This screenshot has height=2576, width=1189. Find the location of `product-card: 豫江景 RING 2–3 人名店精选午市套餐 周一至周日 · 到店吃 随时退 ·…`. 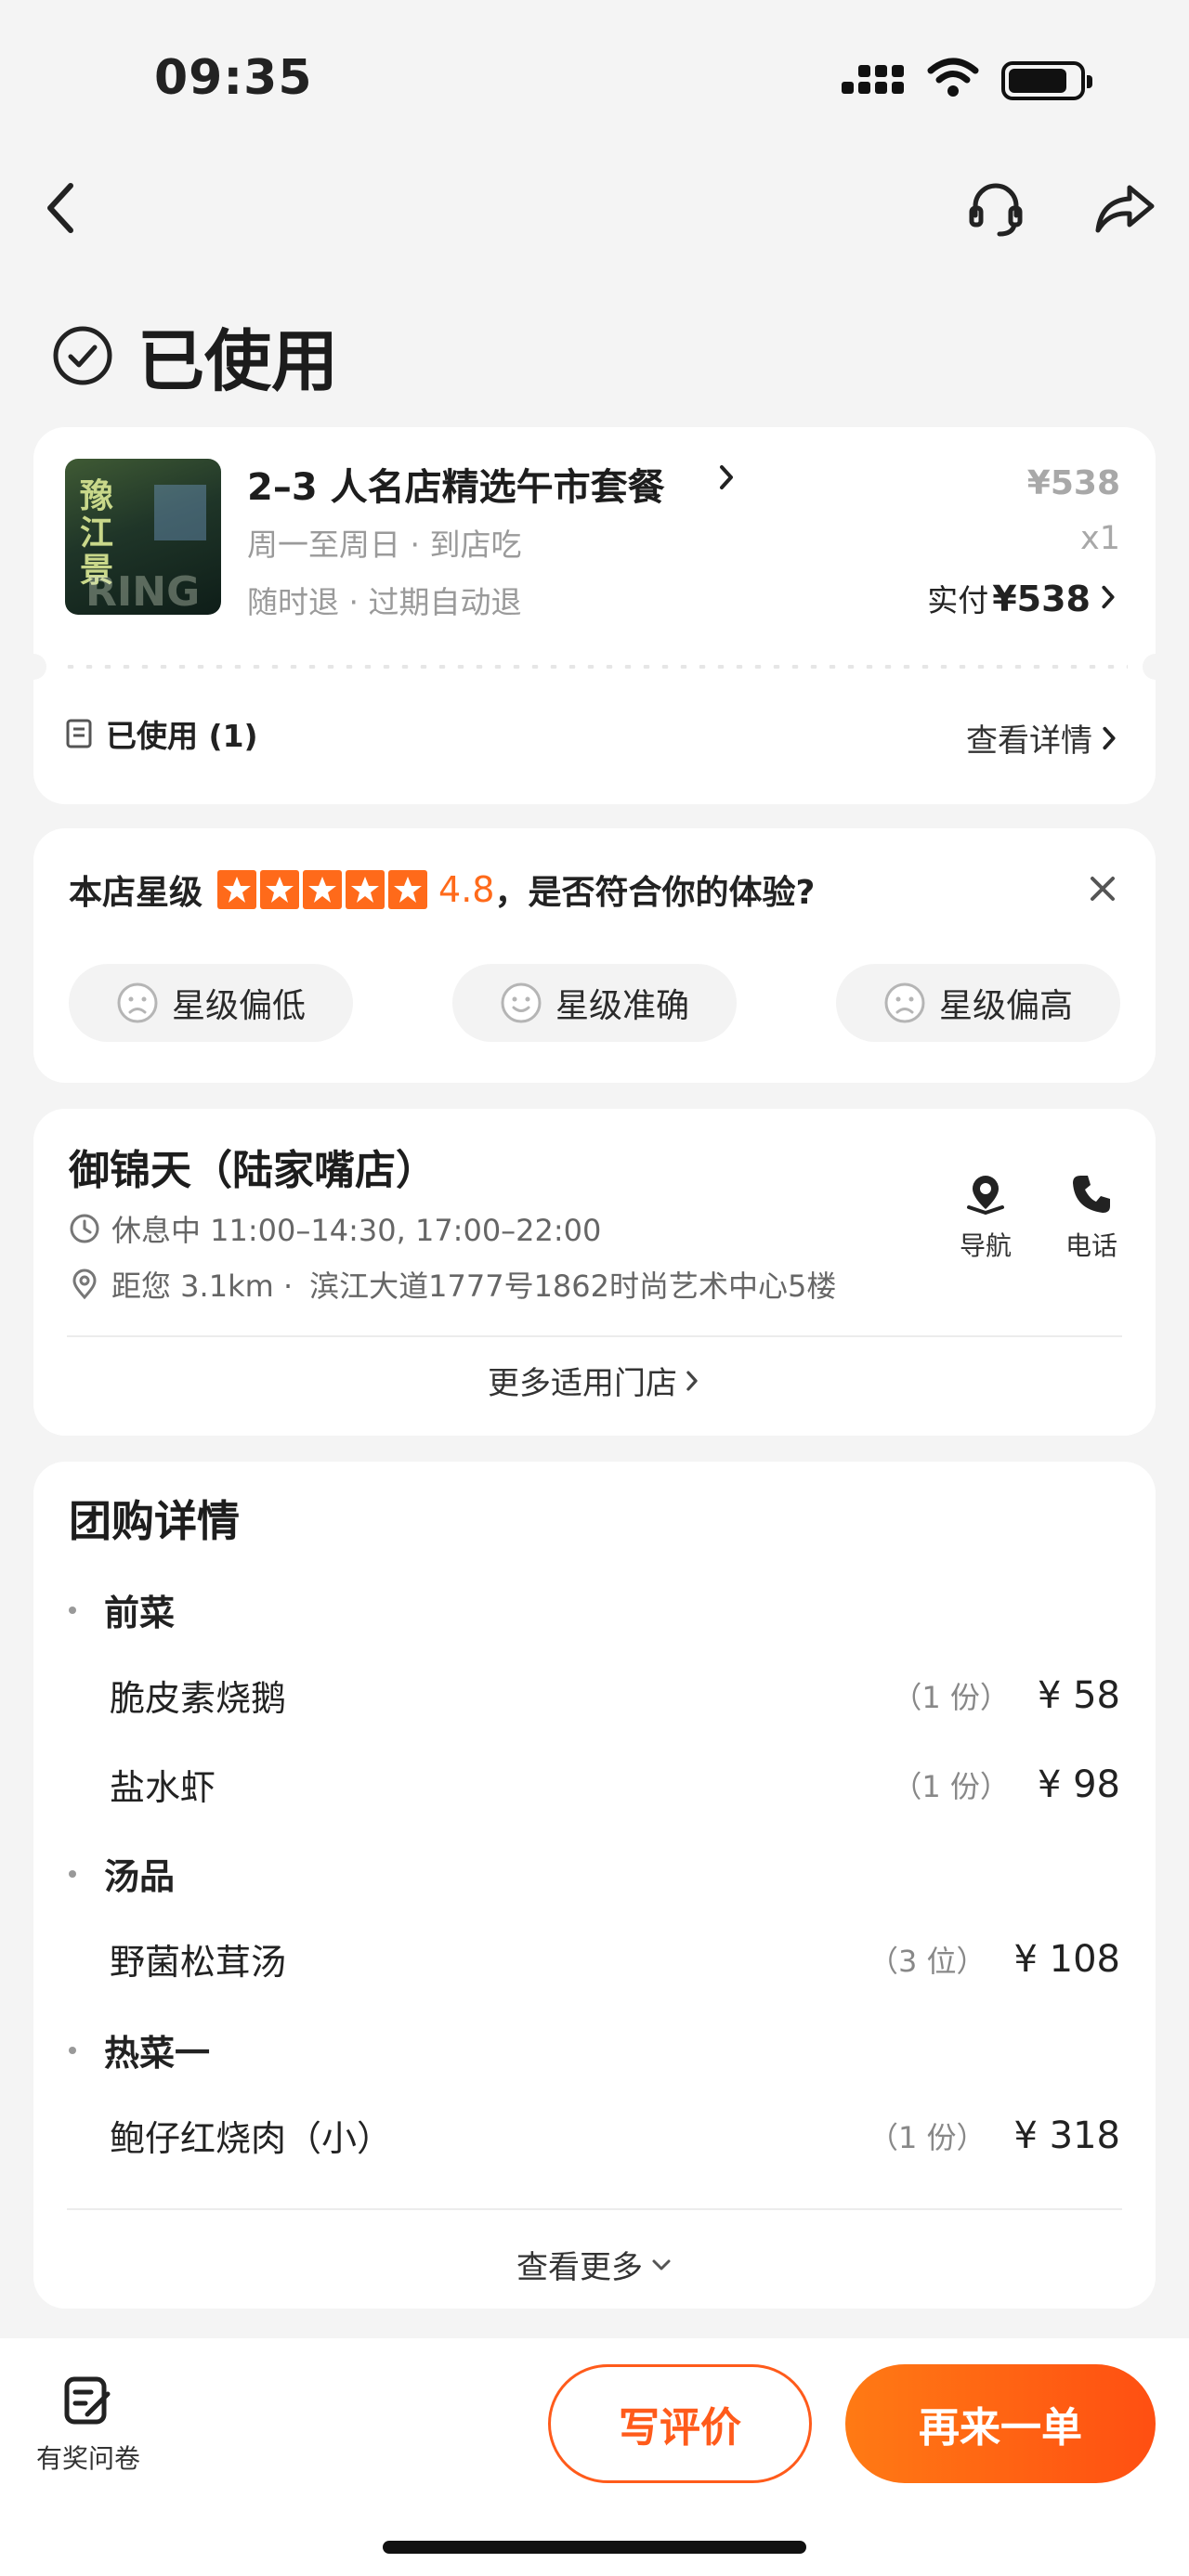

product-card: 豫江景 RING 2–3 人名店精选午市套餐 周一至周日 · 到店吃 随时退 ·… is located at coordinates (594, 615).